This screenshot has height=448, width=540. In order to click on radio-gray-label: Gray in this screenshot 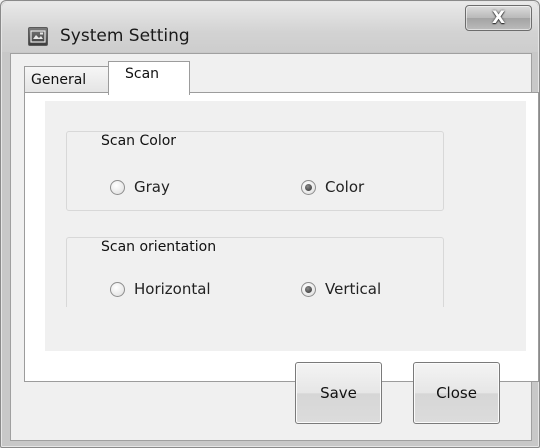, I will do `click(152, 187)`.